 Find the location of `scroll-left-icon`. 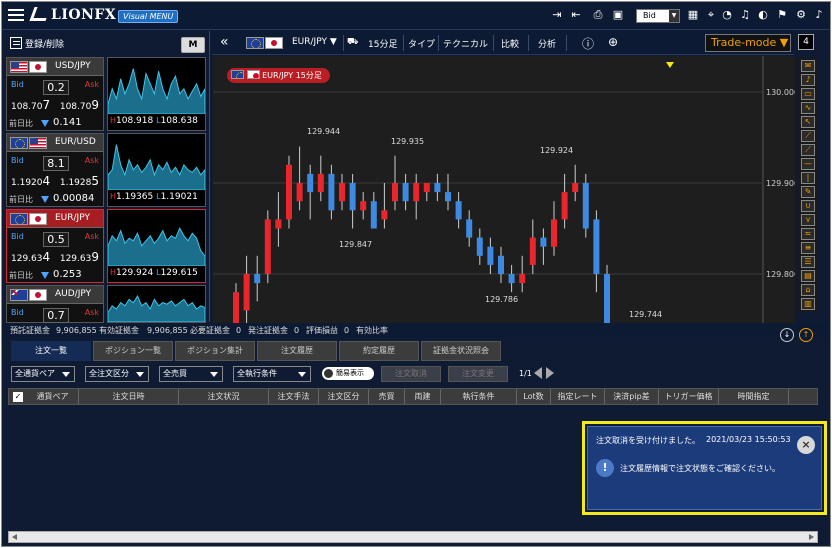

scroll-left-icon is located at coordinates (14, 537).